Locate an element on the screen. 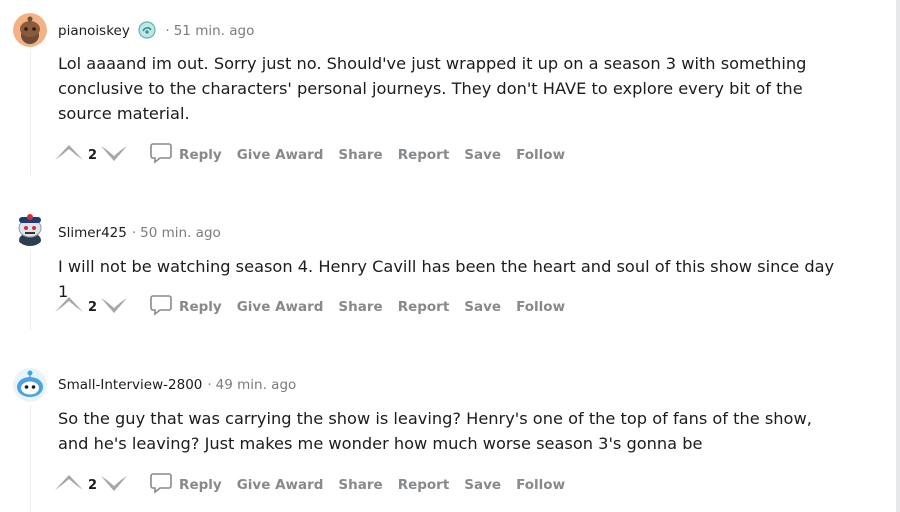 The image size is (900, 512). orange-snoo-avatar-icon is located at coordinates (30, 30).